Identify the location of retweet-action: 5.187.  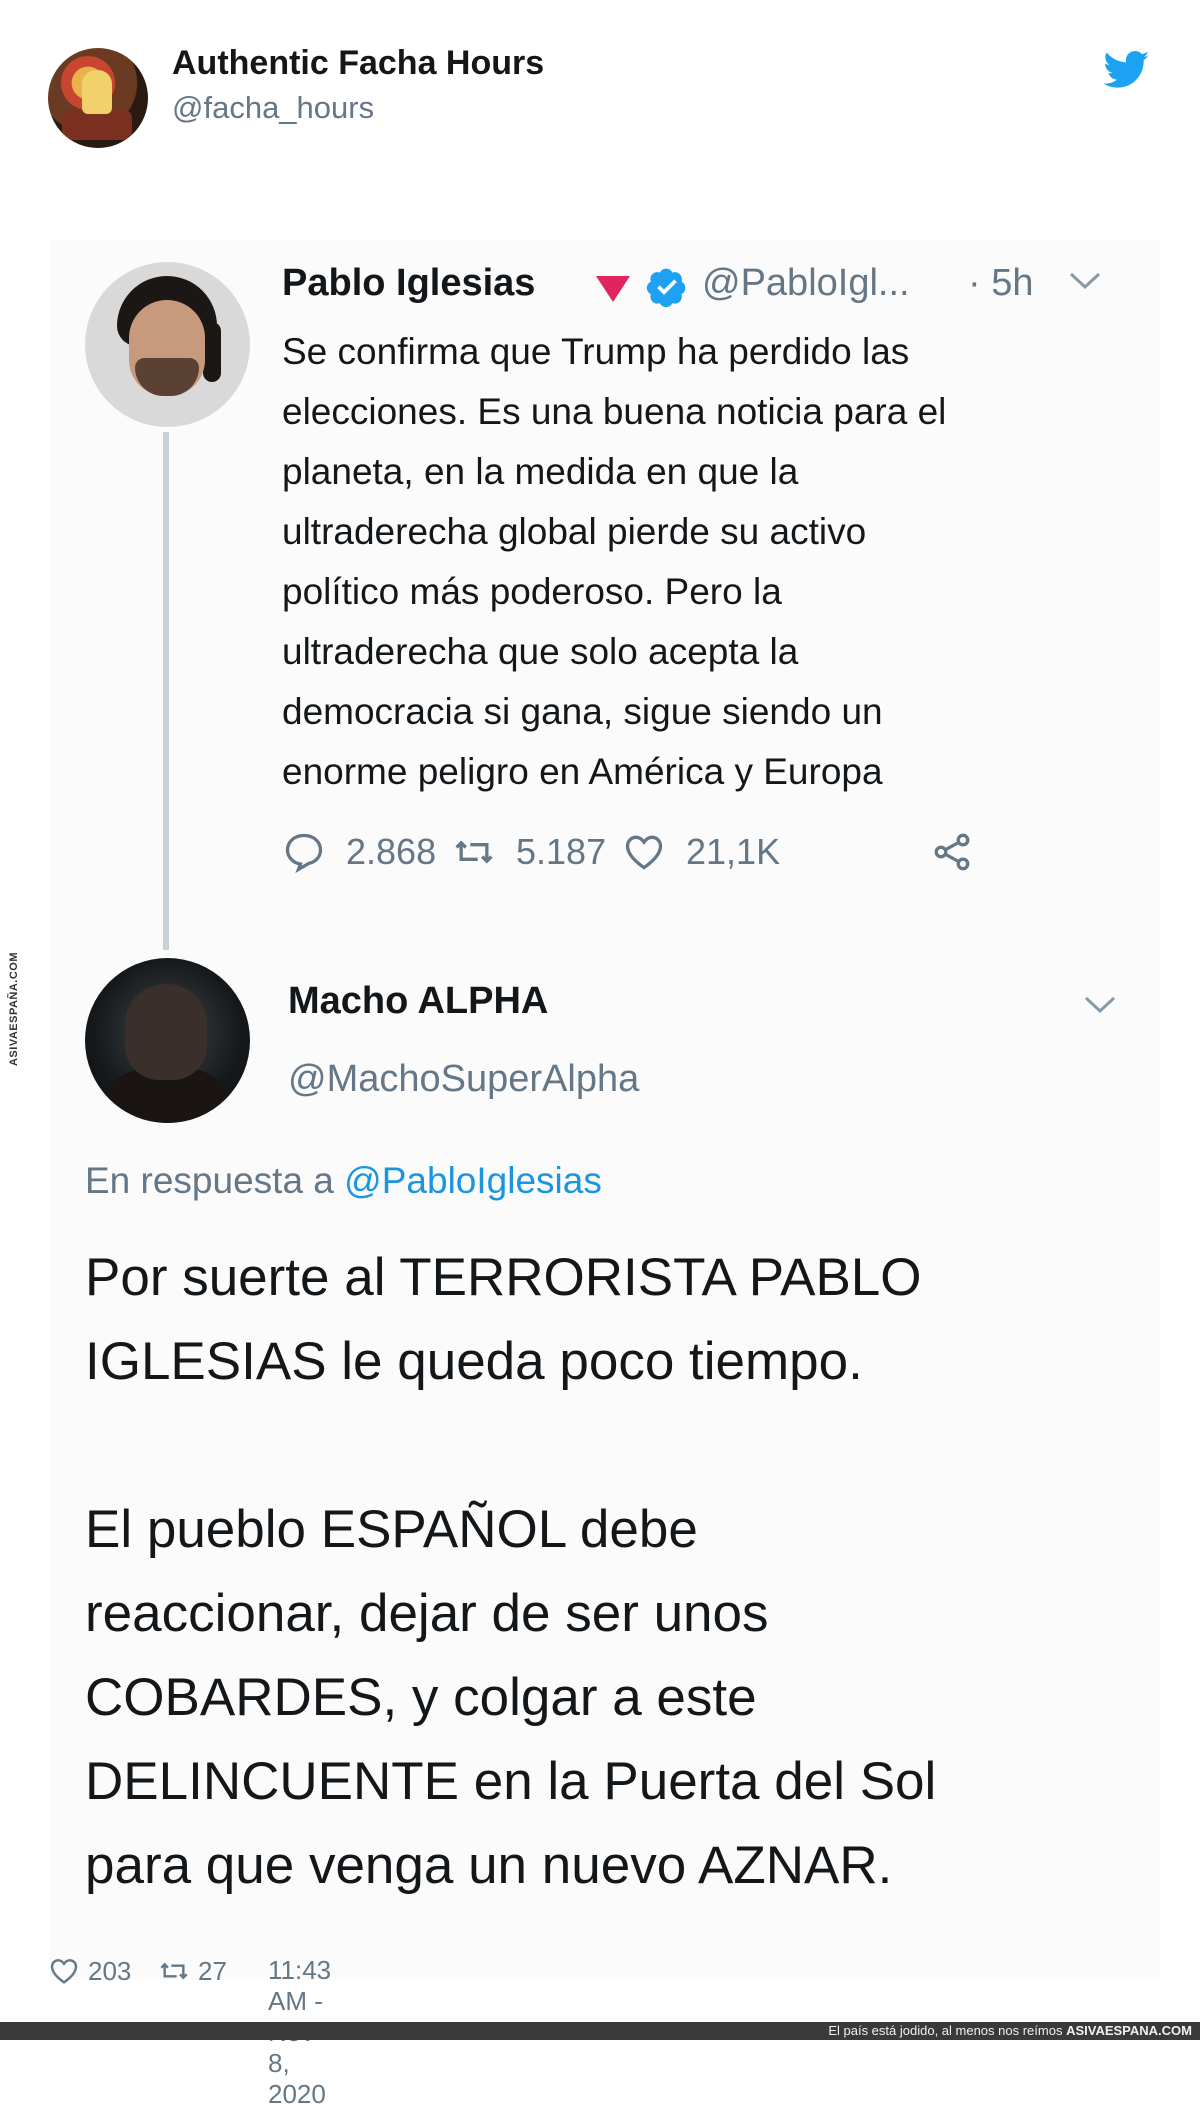
(529, 852).